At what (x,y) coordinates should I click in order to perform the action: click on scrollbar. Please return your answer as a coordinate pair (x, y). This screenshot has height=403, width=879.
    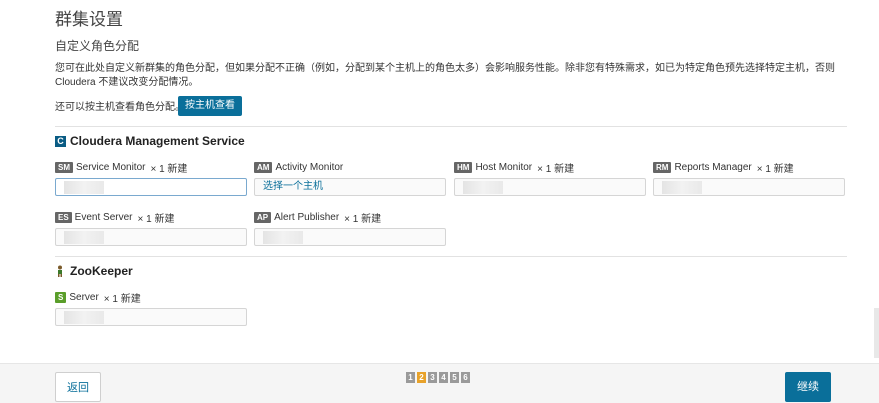
    Looking at the image, I should click on (876, 333).